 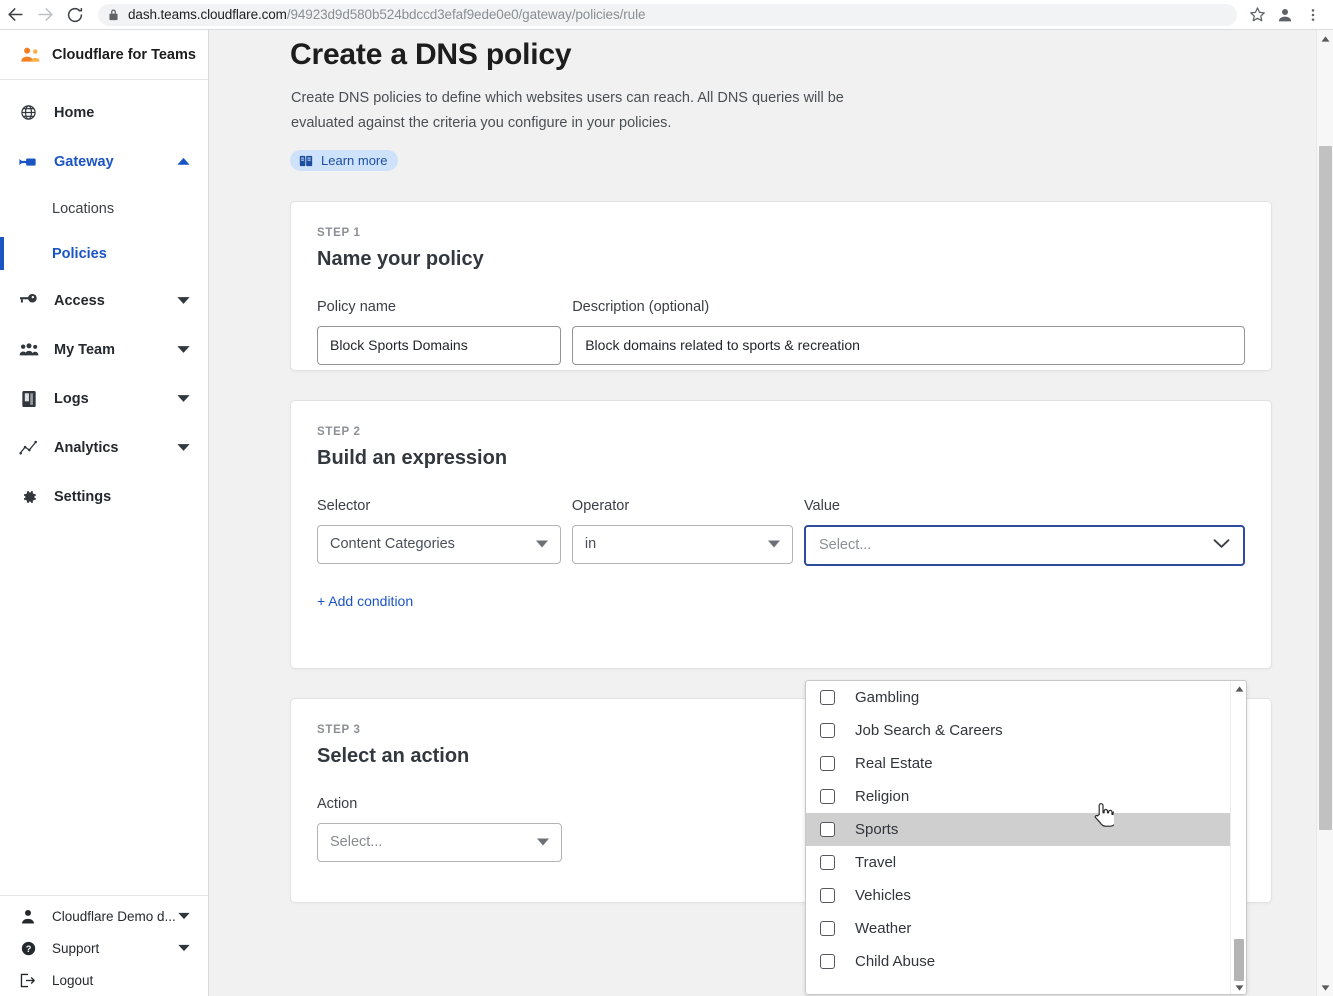 What do you see at coordinates (84, 161) in the screenshot?
I see `sidebar-item-label: Gateway` at bounding box center [84, 161].